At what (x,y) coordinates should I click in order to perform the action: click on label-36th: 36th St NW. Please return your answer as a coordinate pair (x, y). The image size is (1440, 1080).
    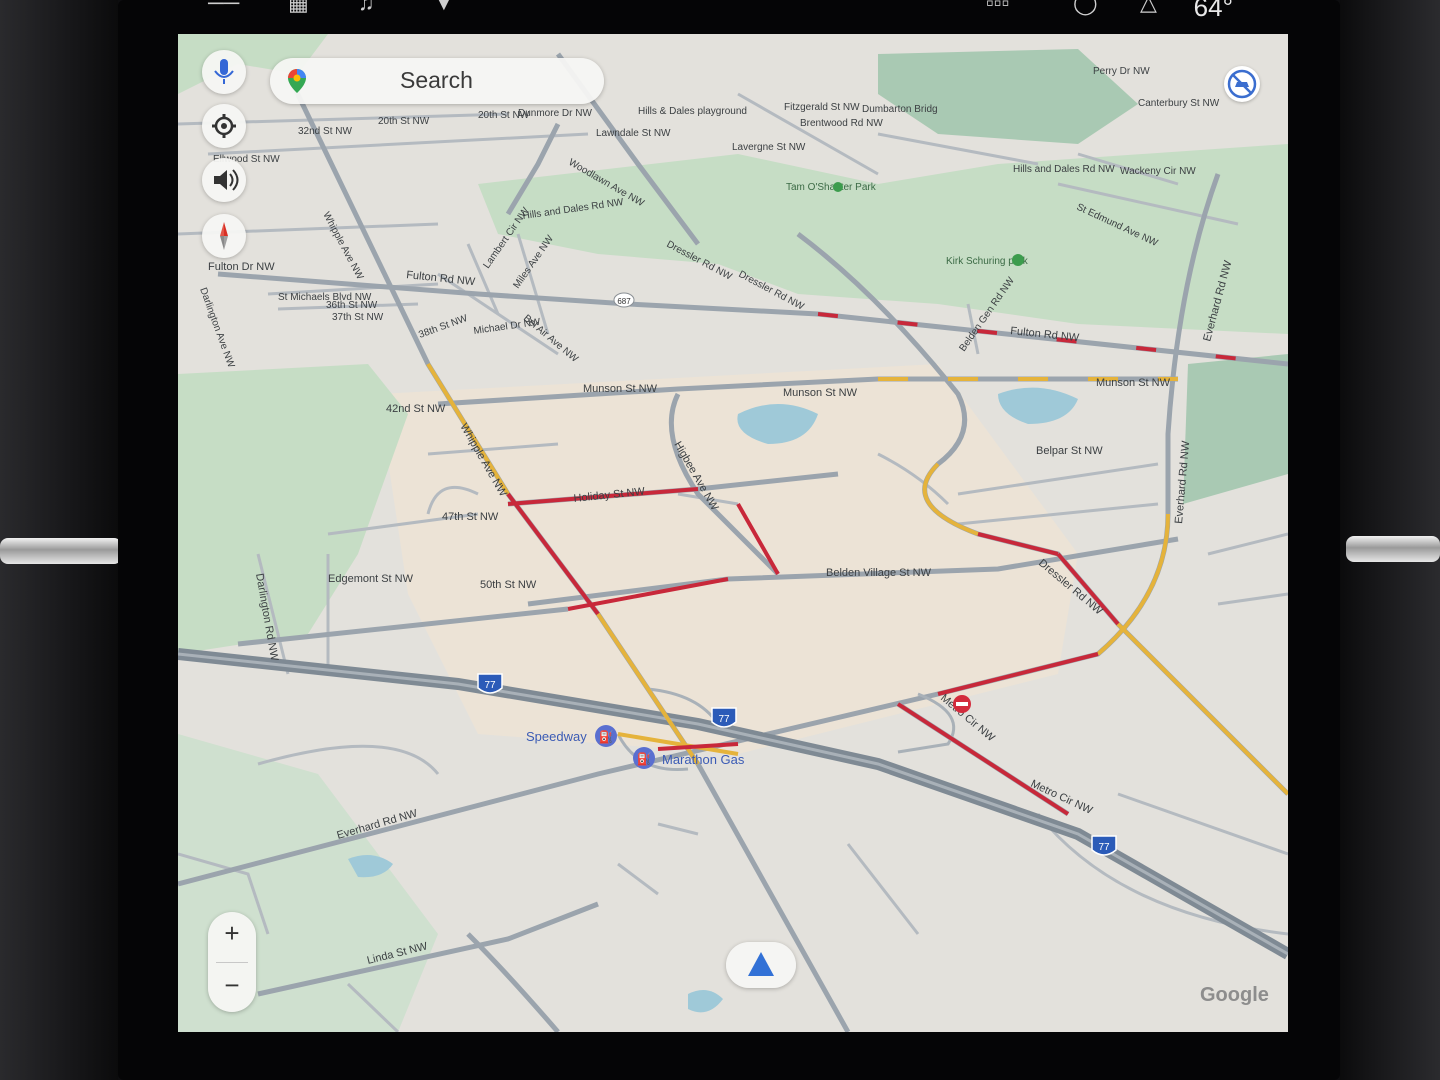
    Looking at the image, I should click on (352, 305).